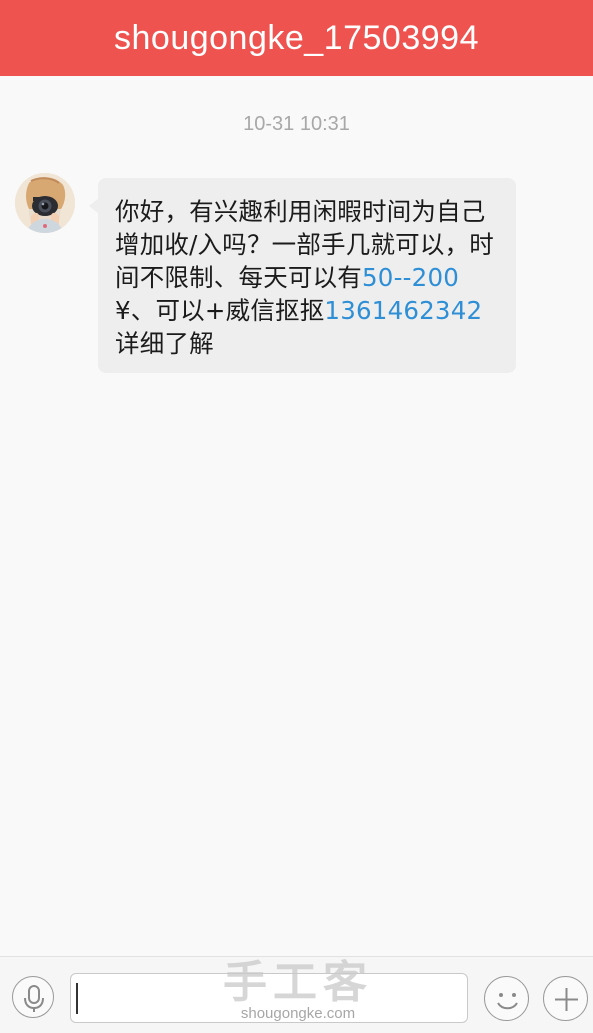 The image size is (593, 1033). I want to click on voice-button, so click(33, 997).